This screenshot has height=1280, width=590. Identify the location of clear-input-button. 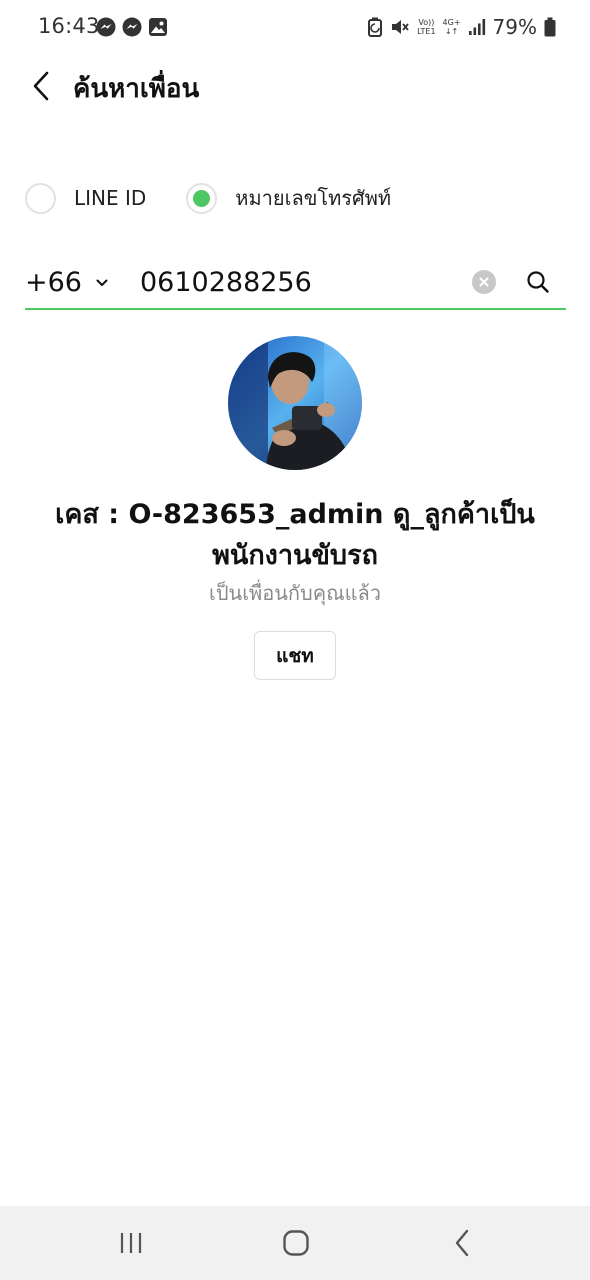
(484, 282).